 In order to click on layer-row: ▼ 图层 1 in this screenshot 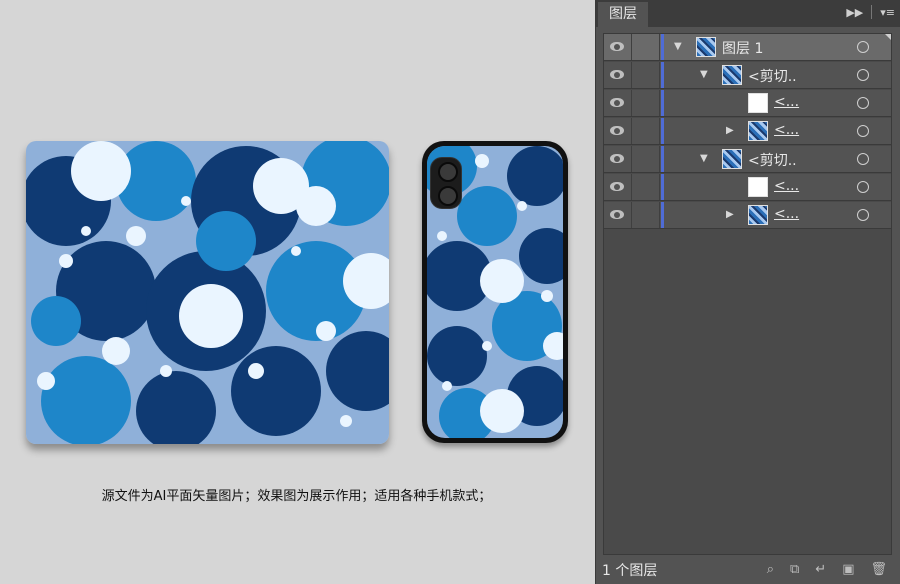, I will do `click(747, 47)`.